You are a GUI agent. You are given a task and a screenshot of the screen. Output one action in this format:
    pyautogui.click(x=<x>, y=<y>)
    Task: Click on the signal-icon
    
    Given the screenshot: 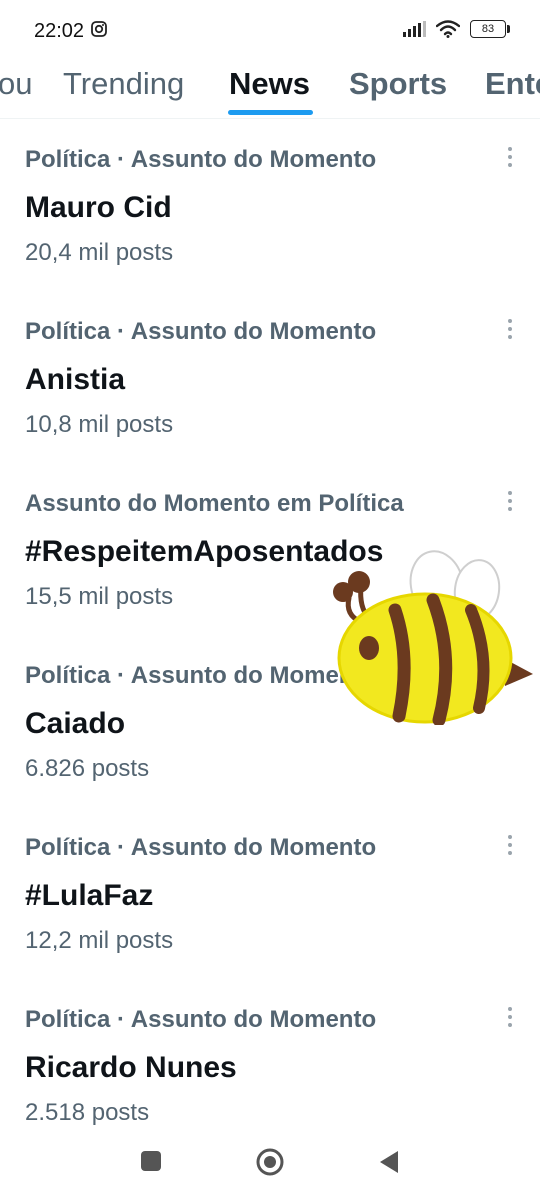 What is the action you would take?
    pyautogui.click(x=414, y=29)
    